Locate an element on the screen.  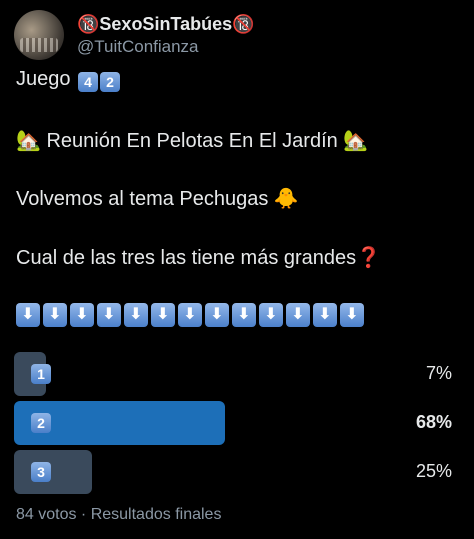
down-arrows-row: ⬇ ⬇ ⬇ ⬇ ⬇ ⬇ ⬇ ⬇ ⬇ ⬇ ⬇ ⬇ ⬇ is located at coordinates (190, 315).